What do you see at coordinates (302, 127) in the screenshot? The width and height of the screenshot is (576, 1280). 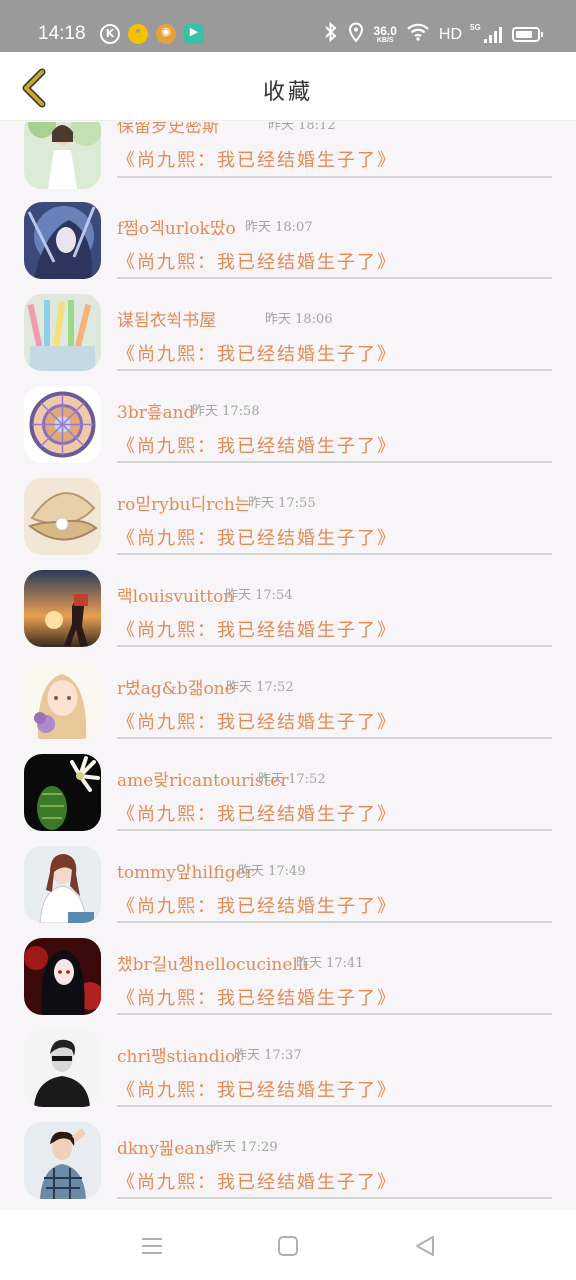 I see `timestamp: 昨天 18:12` at bounding box center [302, 127].